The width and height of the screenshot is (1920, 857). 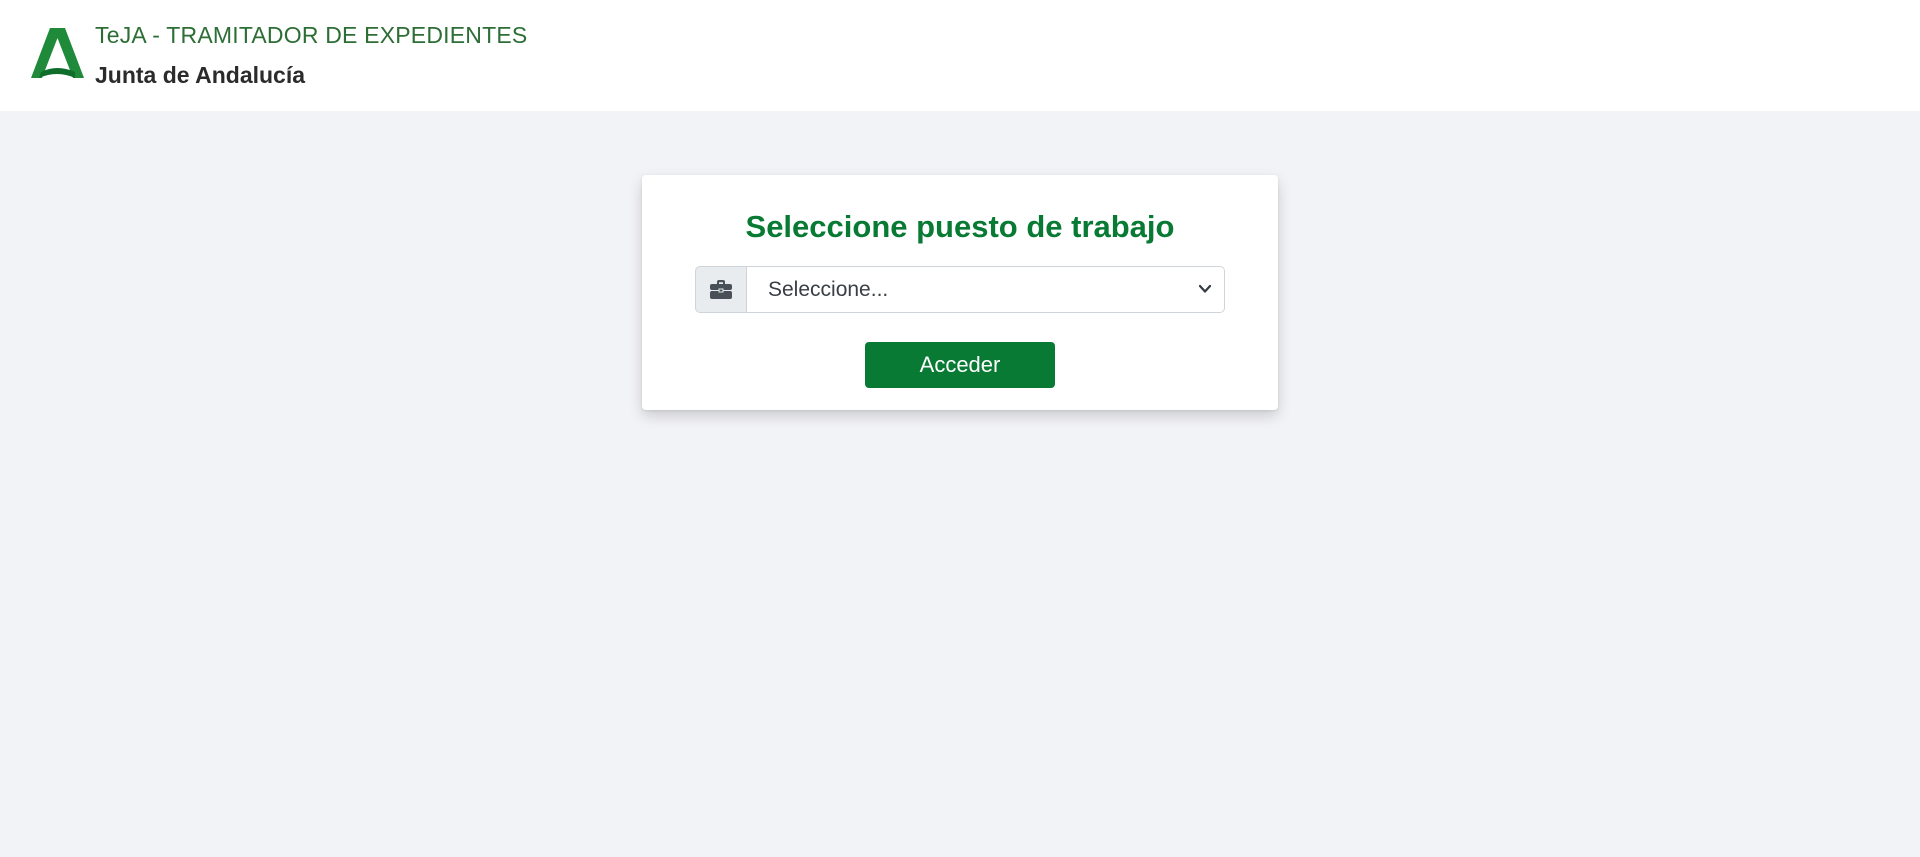 I want to click on junta-andalucia-logo-icon, so click(x=57, y=53).